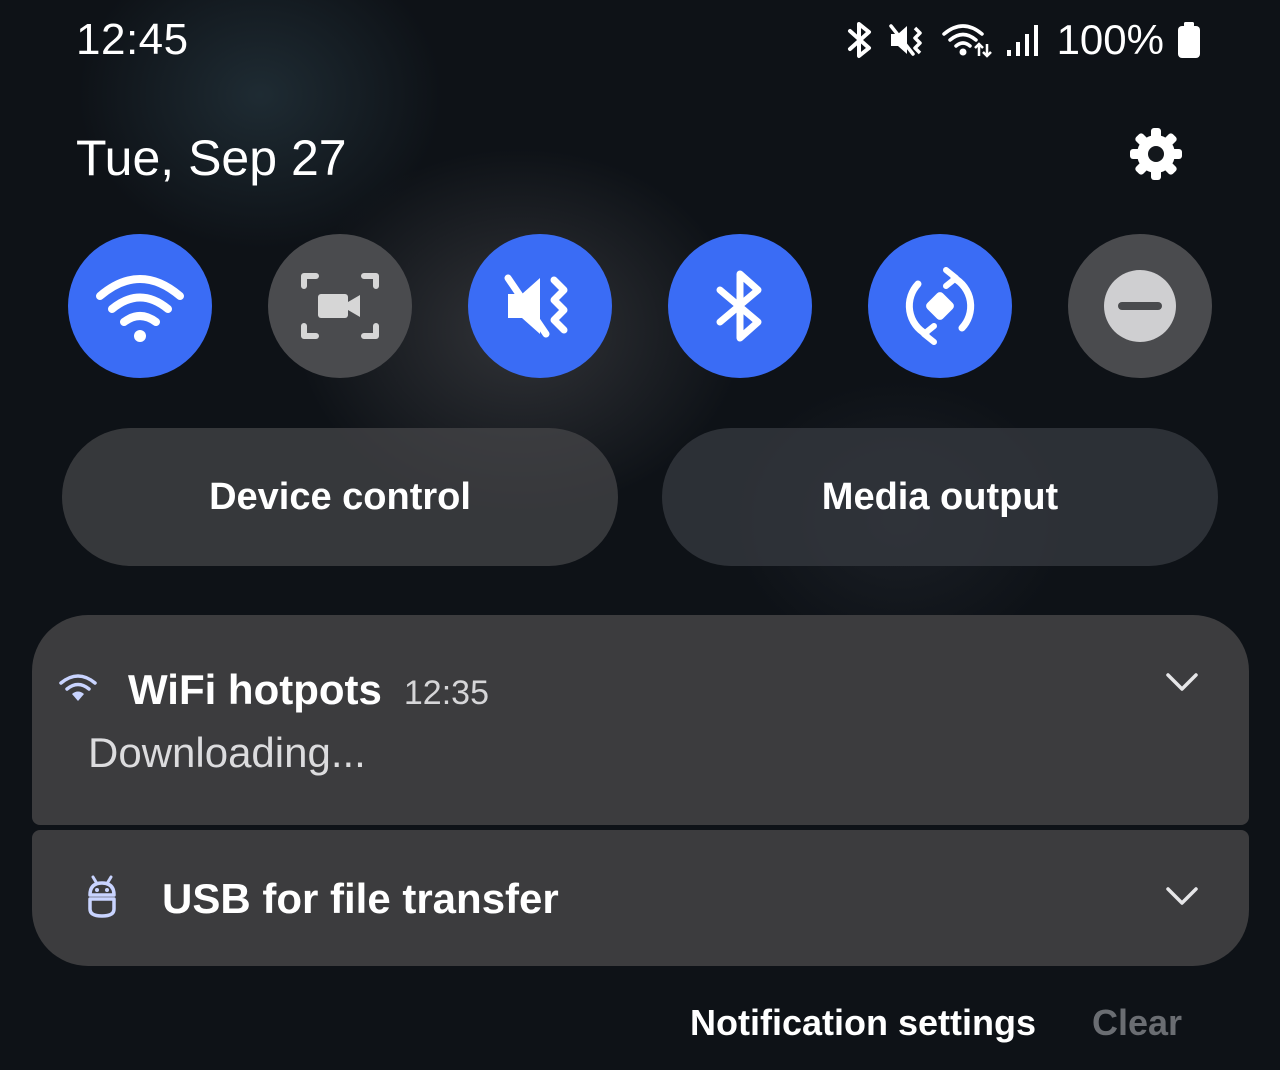 This screenshot has width=1280, height=1070. I want to click on android-usb-icon, so click(102, 899).